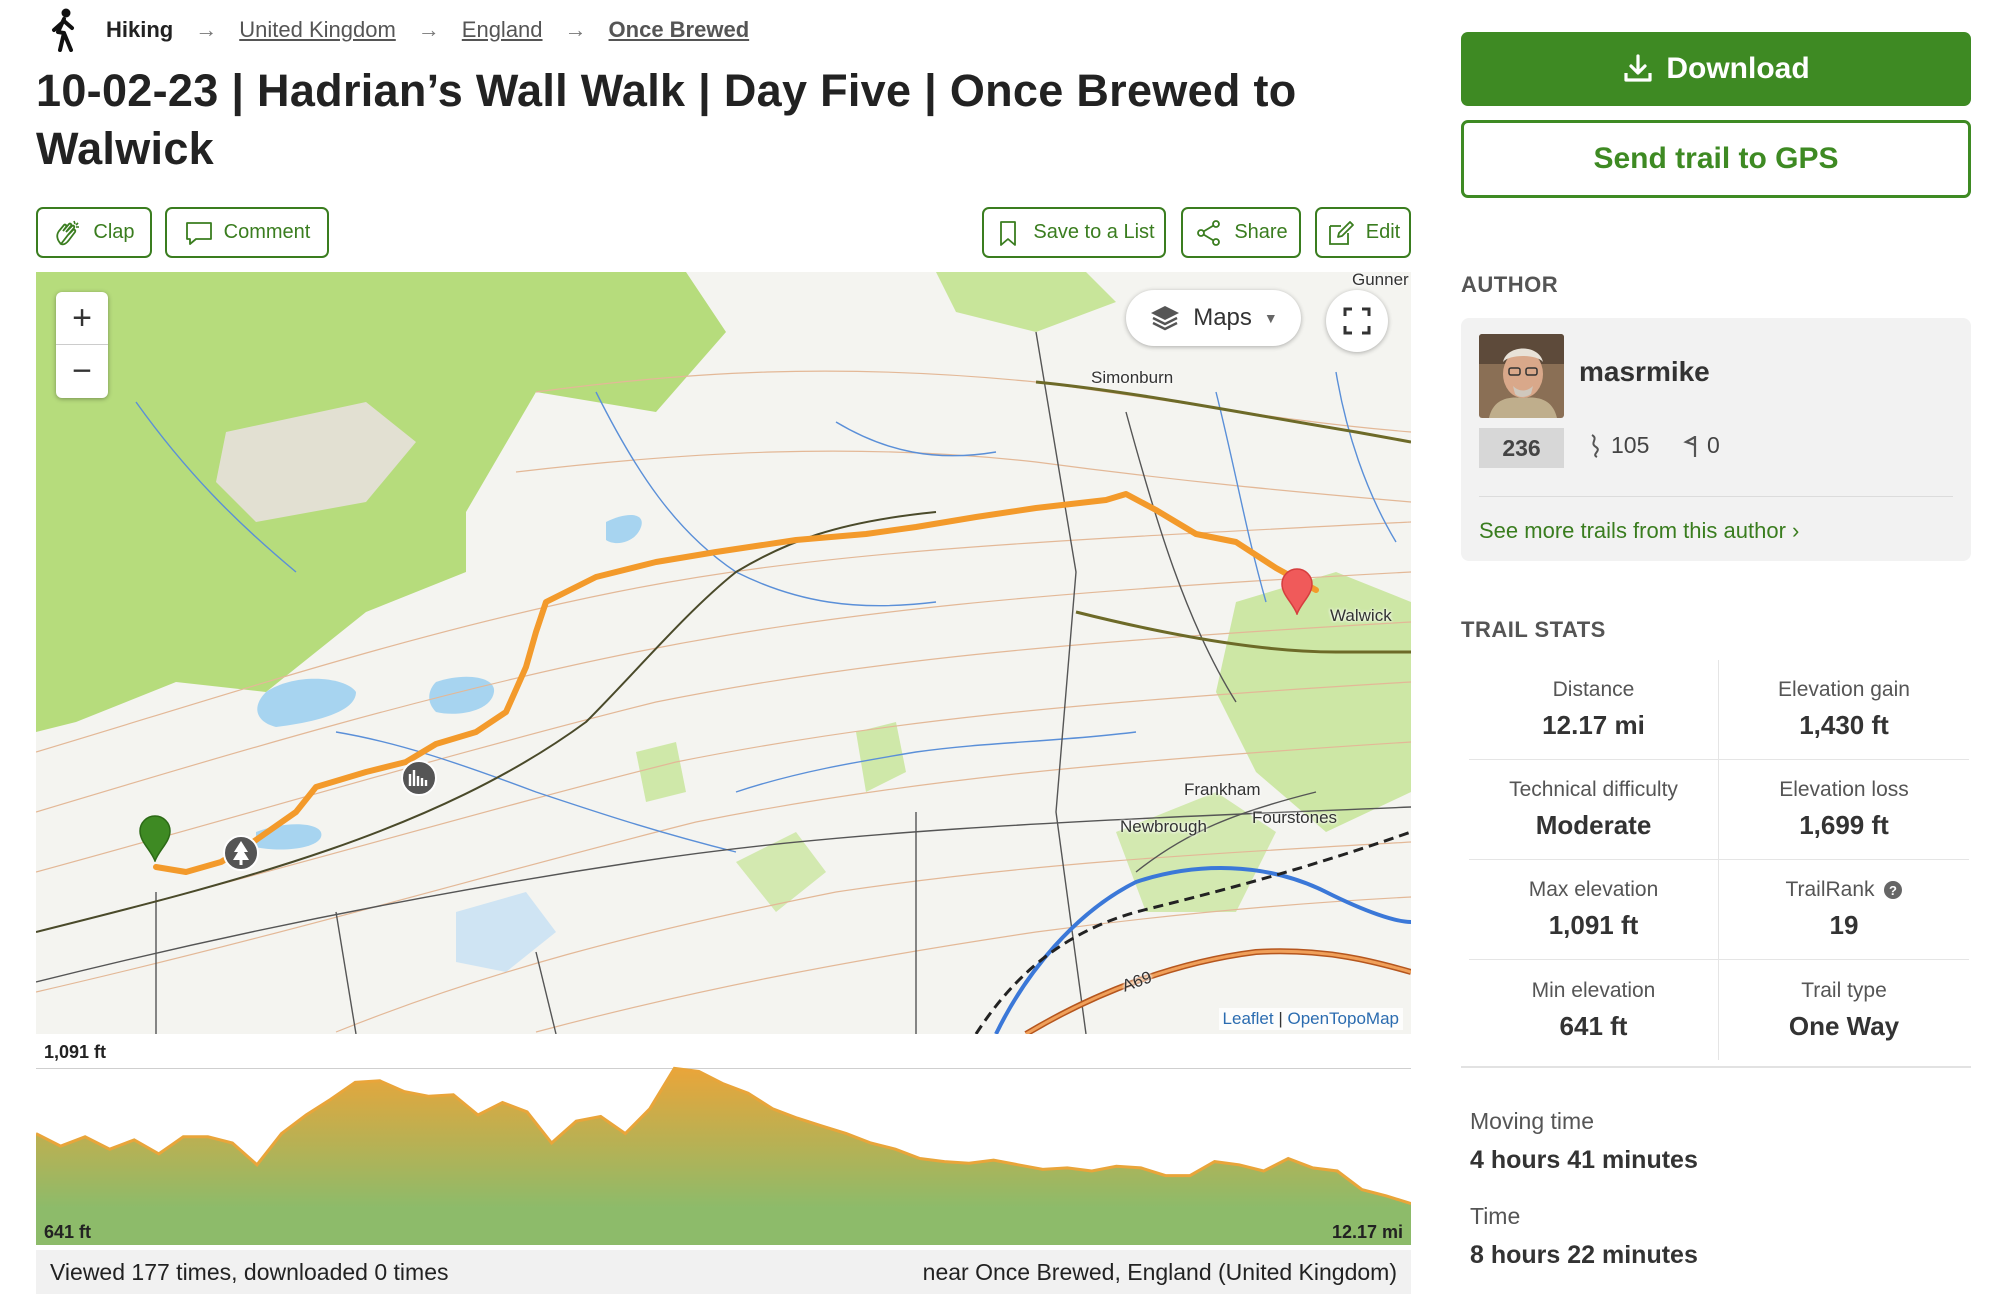 This screenshot has height=1294, width=2000. Describe the element at coordinates (1738, 68) in the screenshot. I see `download-label: Download` at that location.